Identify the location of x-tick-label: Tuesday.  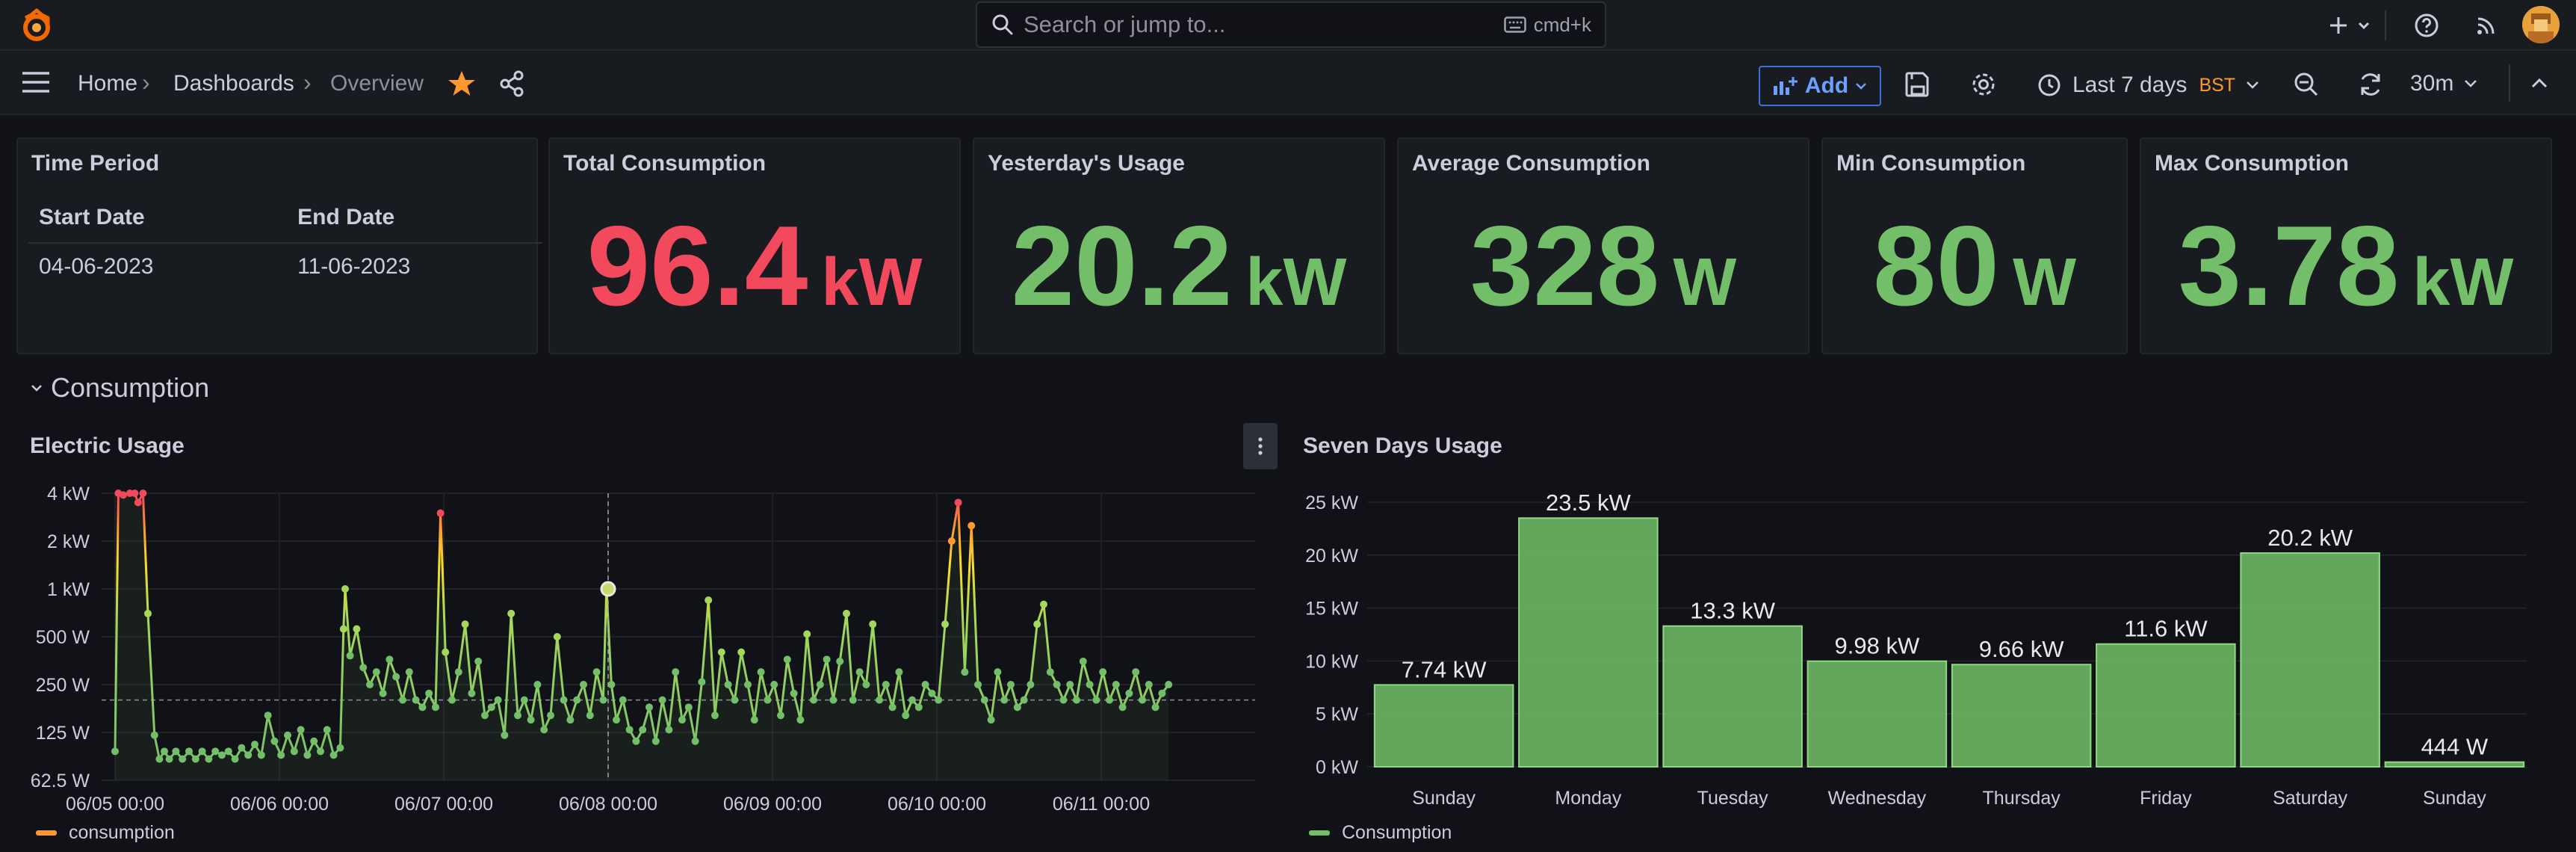
(1732, 798).